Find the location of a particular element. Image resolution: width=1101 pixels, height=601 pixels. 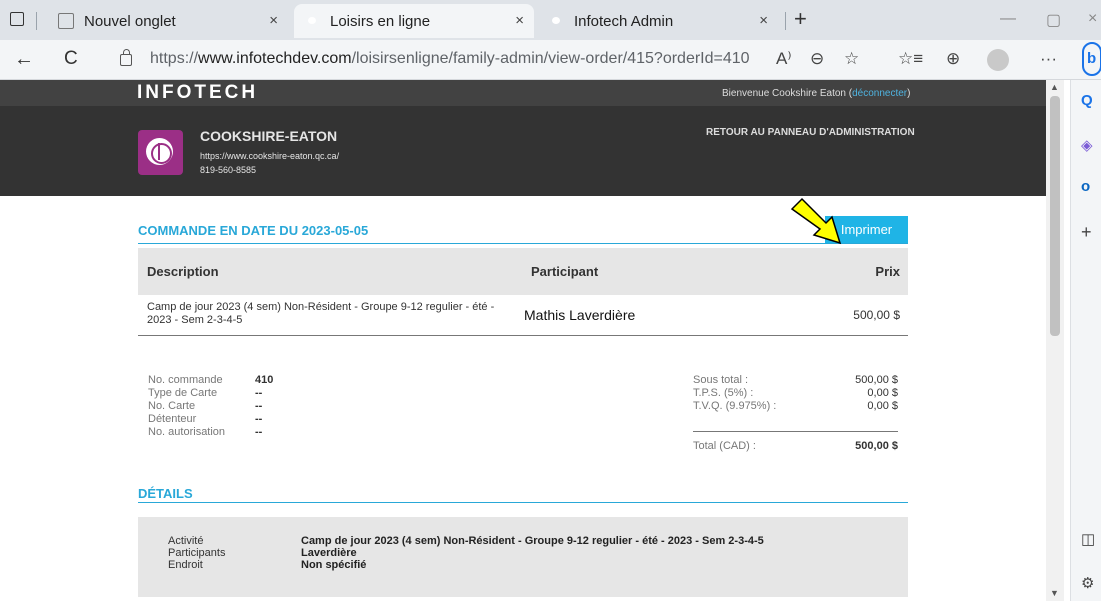

scroll-thumb is located at coordinates (1055, 216).